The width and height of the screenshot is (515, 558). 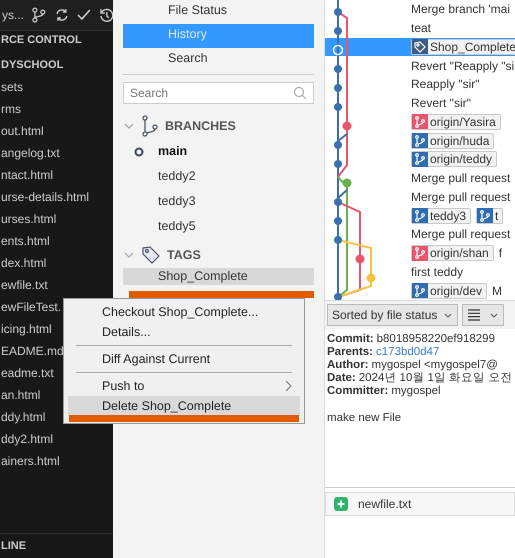 I want to click on check-icon, so click(x=84, y=15).